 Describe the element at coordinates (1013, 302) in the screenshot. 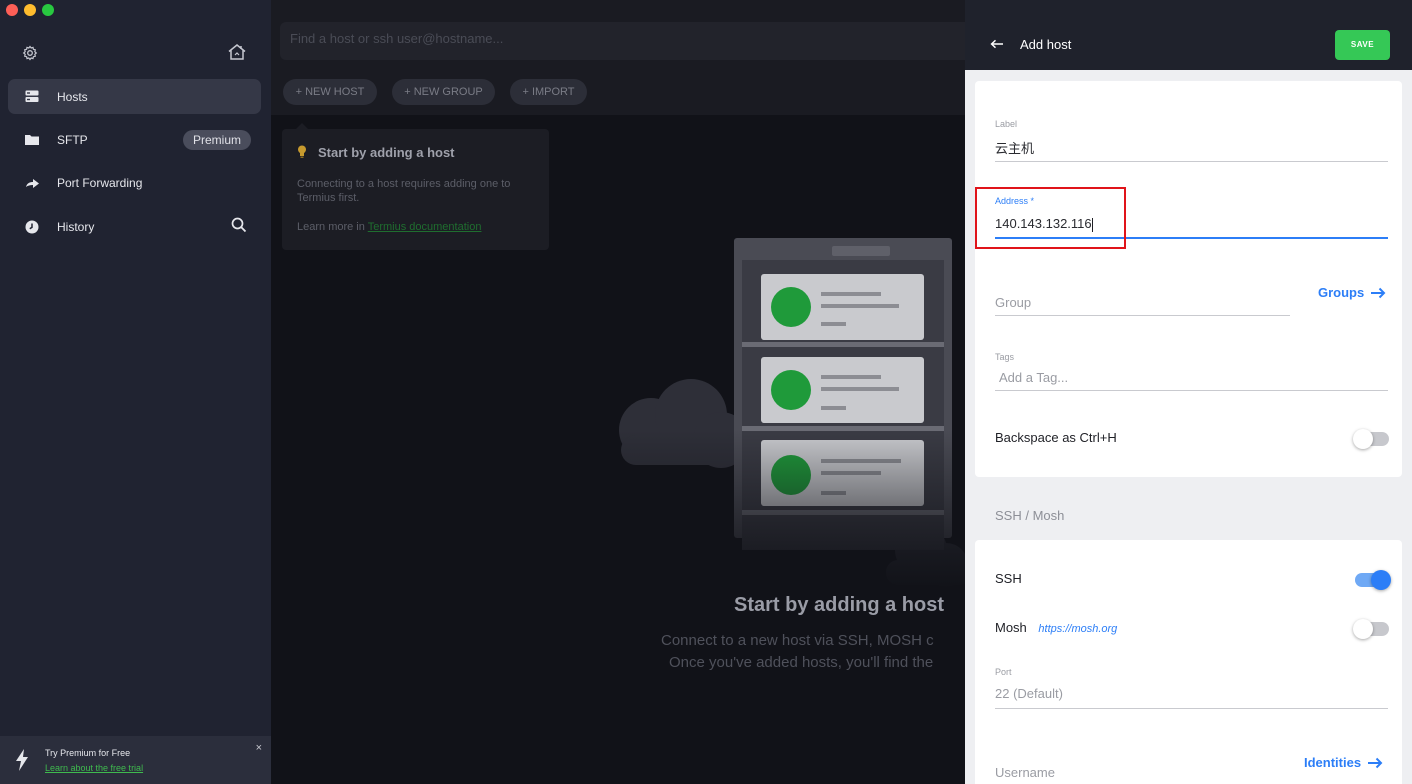

I see `group-field: Group` at that location.